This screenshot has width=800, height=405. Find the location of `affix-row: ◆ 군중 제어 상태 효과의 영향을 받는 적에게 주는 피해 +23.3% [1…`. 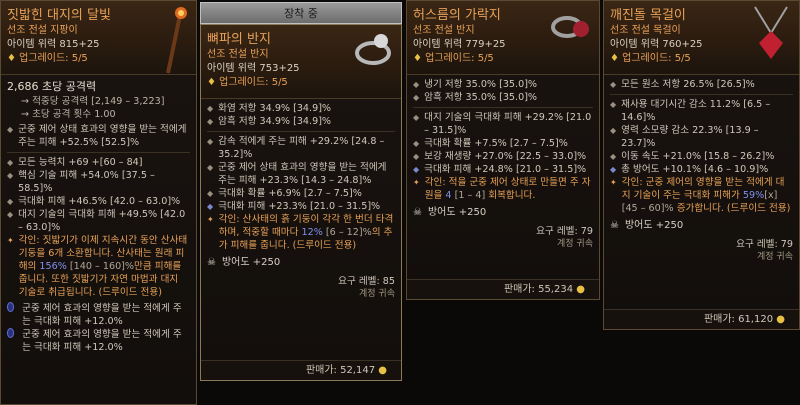

affix-row: ◆ 군중 제어 상태 효과의 영향을 받는 적에게 주는 피해 +23.3% [1… is located at coordinates (297, 174).